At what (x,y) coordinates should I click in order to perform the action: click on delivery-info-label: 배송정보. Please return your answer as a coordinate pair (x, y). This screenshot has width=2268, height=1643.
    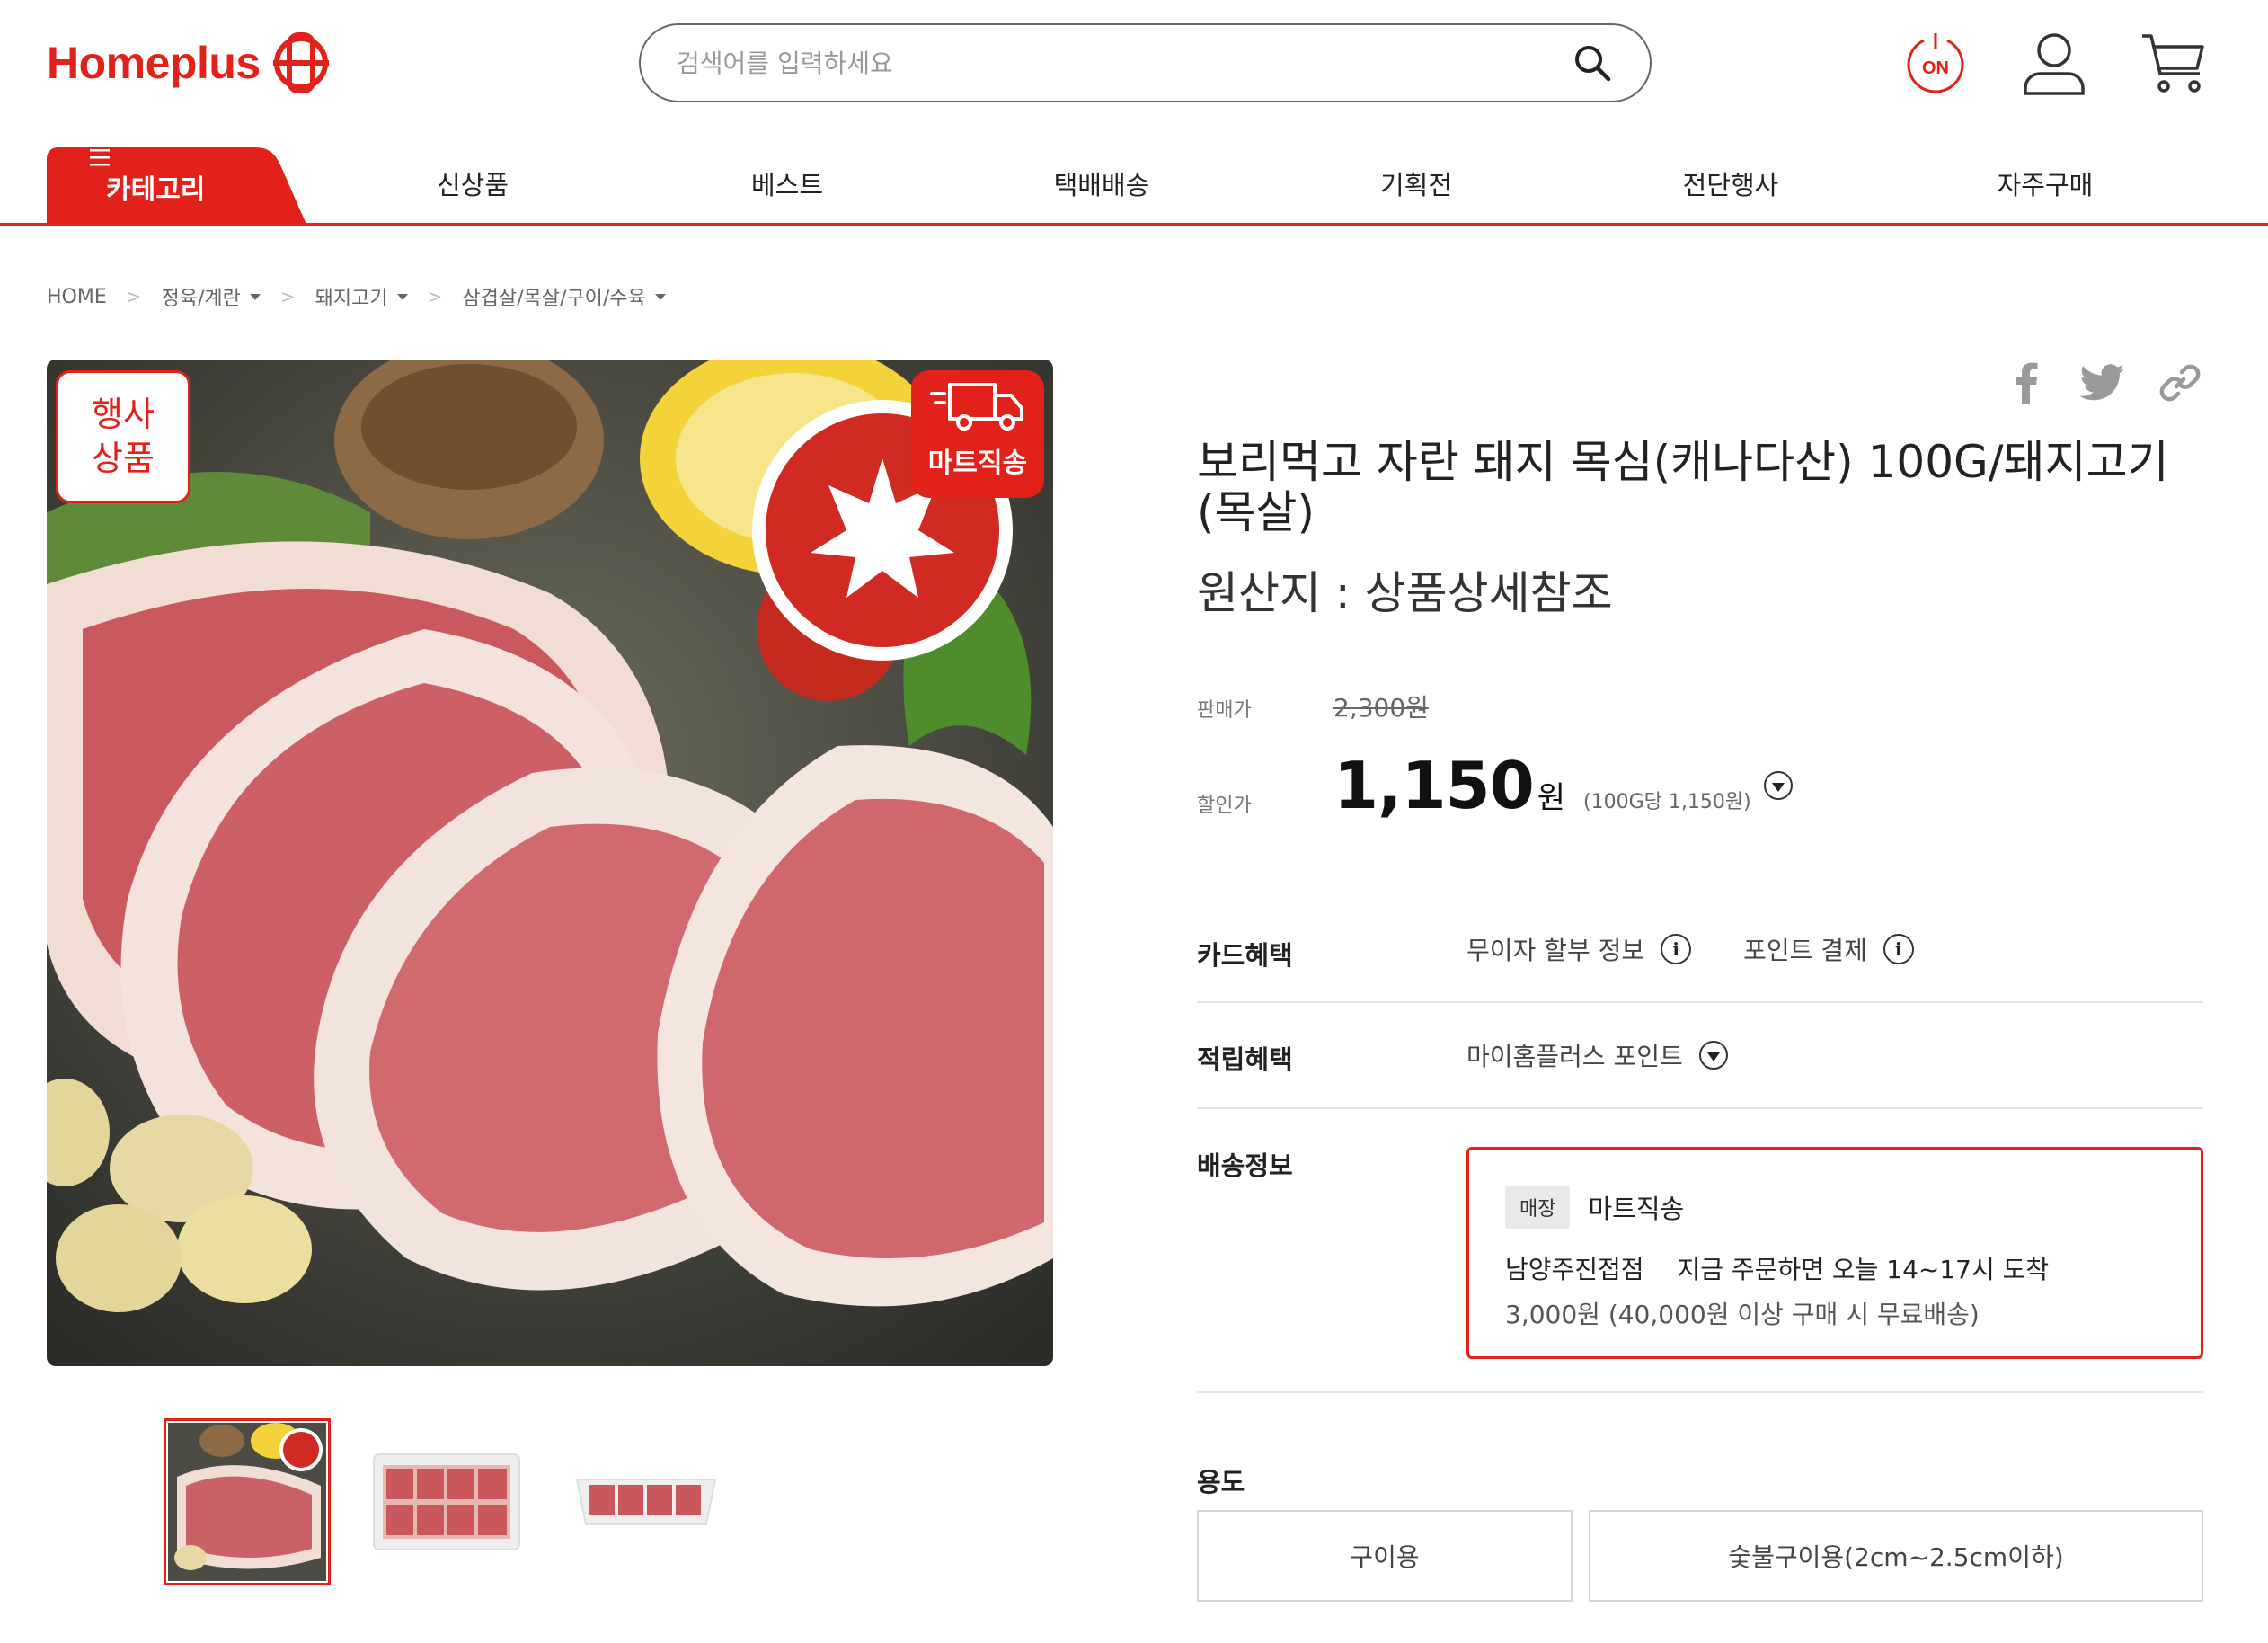
    Looking at the image, I should click on (1245, 1165).